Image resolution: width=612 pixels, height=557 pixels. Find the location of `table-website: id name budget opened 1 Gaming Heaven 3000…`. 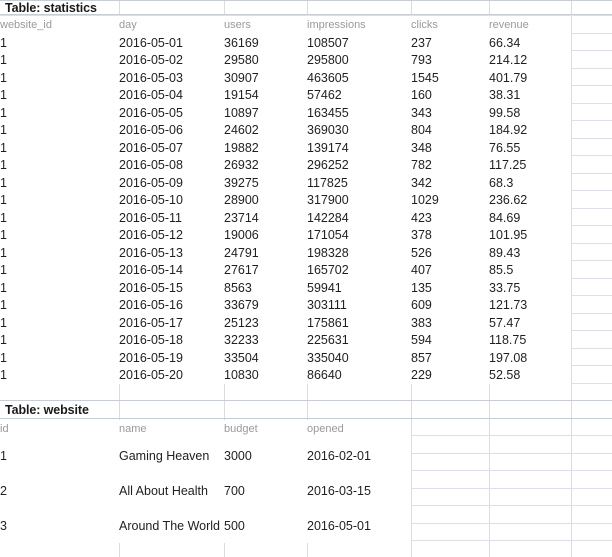

table-website: id name budget opened 1 Gaming Heaven 3000… is located at coordinates (205, 481).